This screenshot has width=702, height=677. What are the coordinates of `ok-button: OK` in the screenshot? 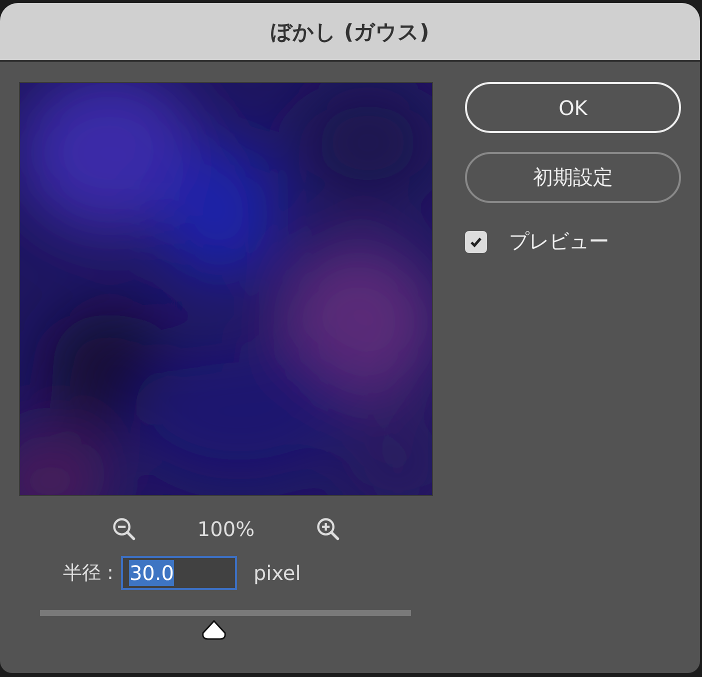 It's located at (573, 107).